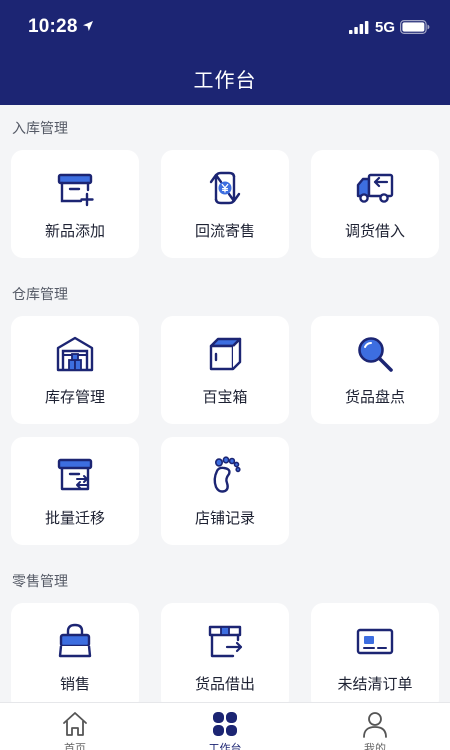 The height and width of the screenshot is (750, 450). I want to click on card-sales: 销售, so click(75, 652).